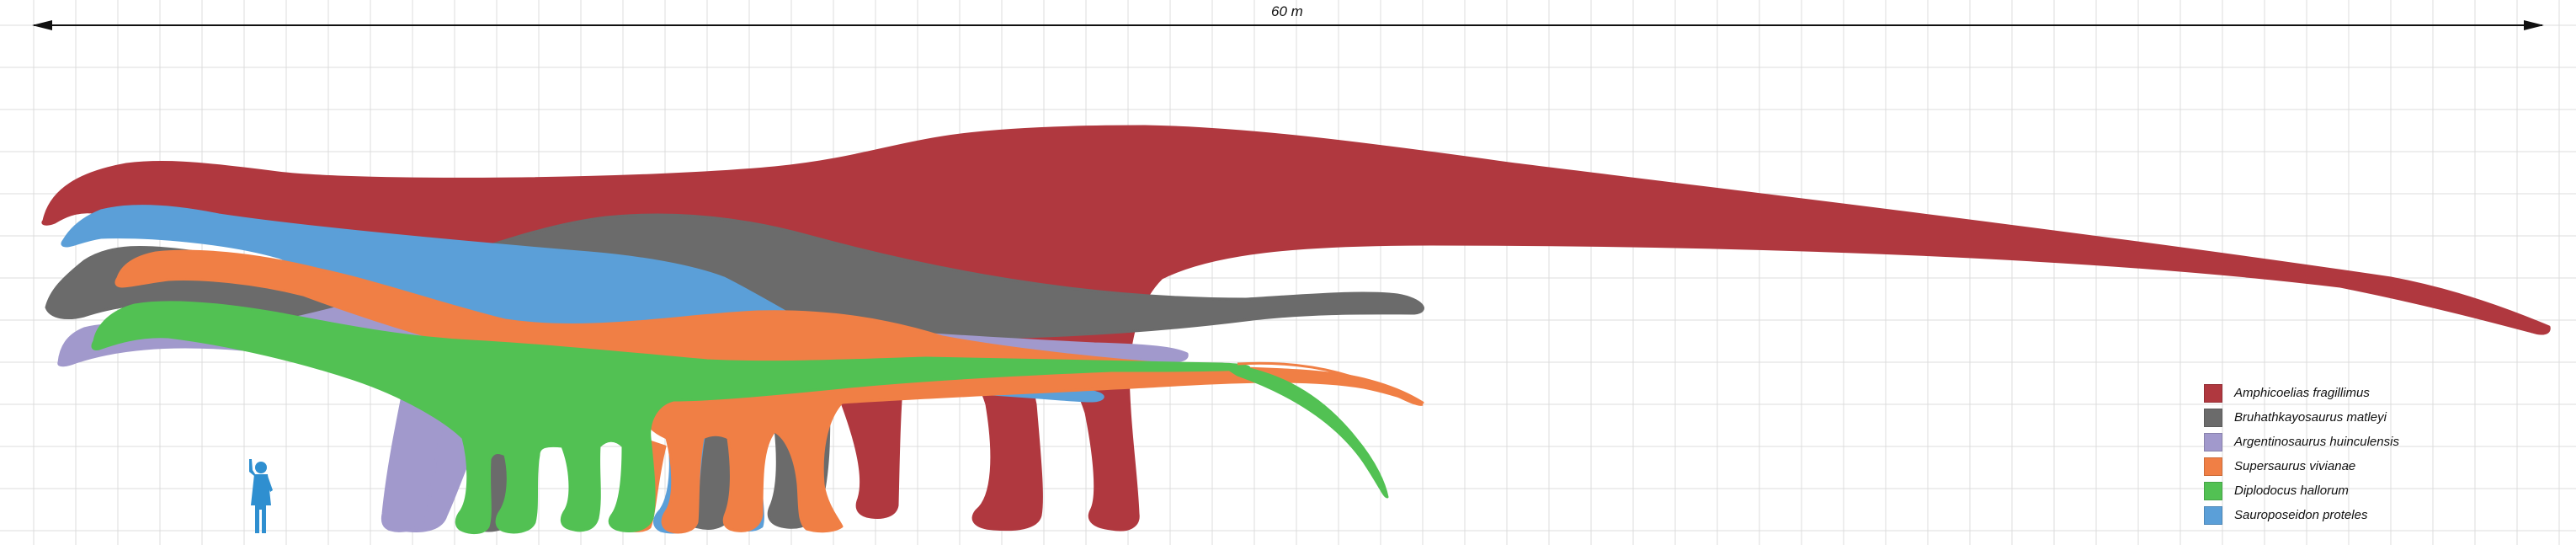  I want to click on legend-item: Sauroposeidon proteles, so click(2380, 515).